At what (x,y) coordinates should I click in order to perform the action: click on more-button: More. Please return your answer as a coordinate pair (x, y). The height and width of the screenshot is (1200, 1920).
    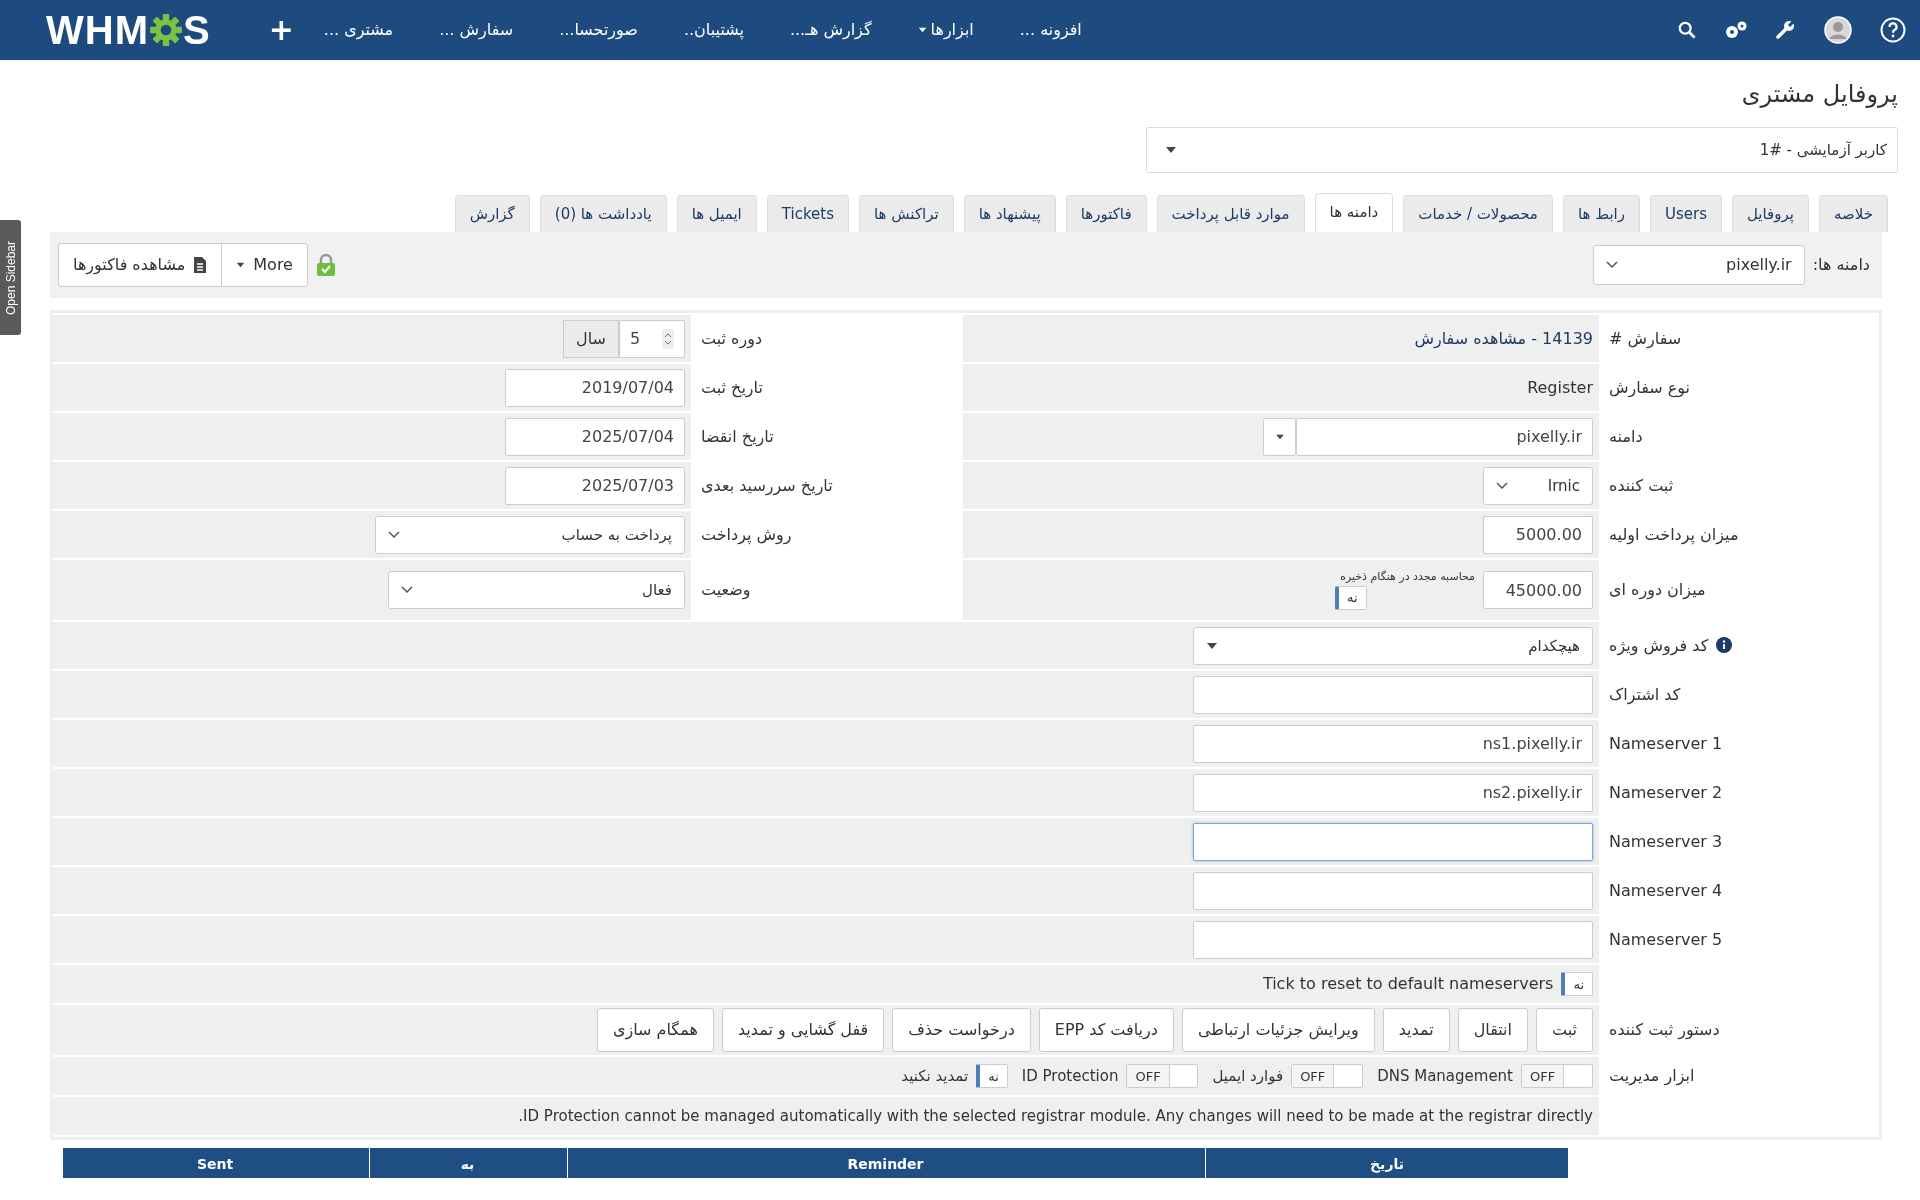
    Looking at the image, I should click on (264, 265).